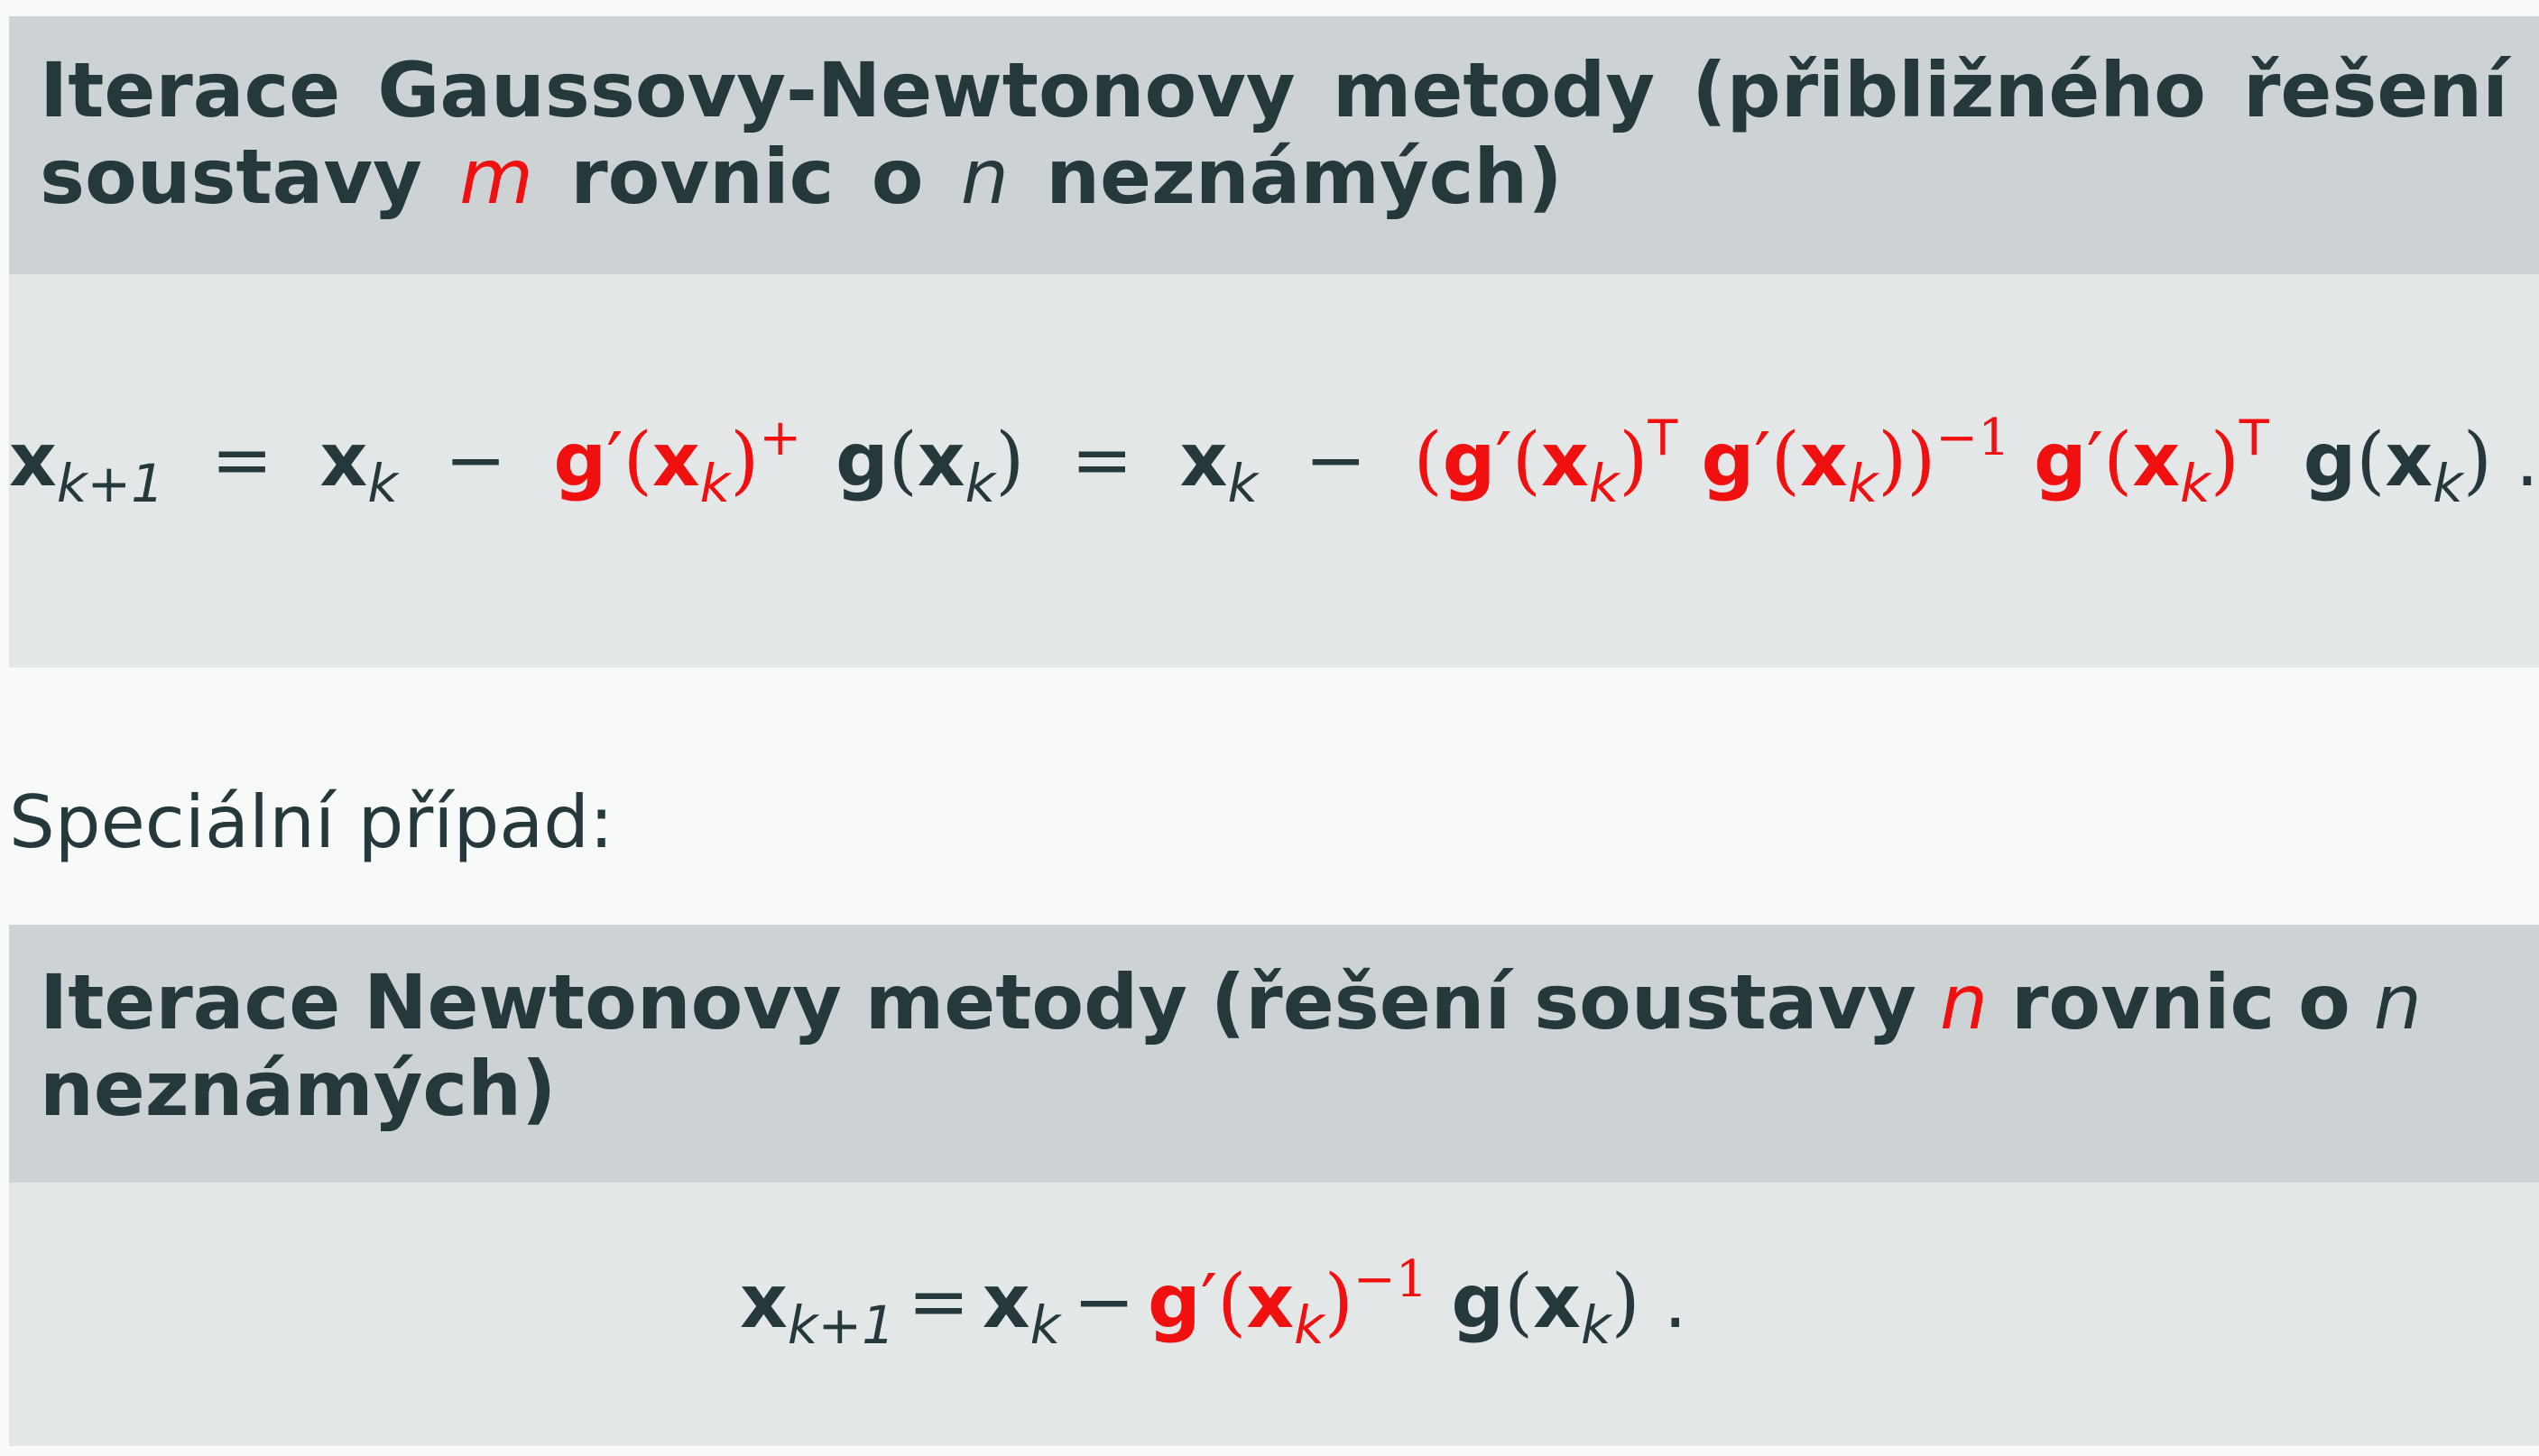  I want to click on newton-formula: xk+1 = xk − g′(xk)−1 g(xk) ., so click(1213, 1303).